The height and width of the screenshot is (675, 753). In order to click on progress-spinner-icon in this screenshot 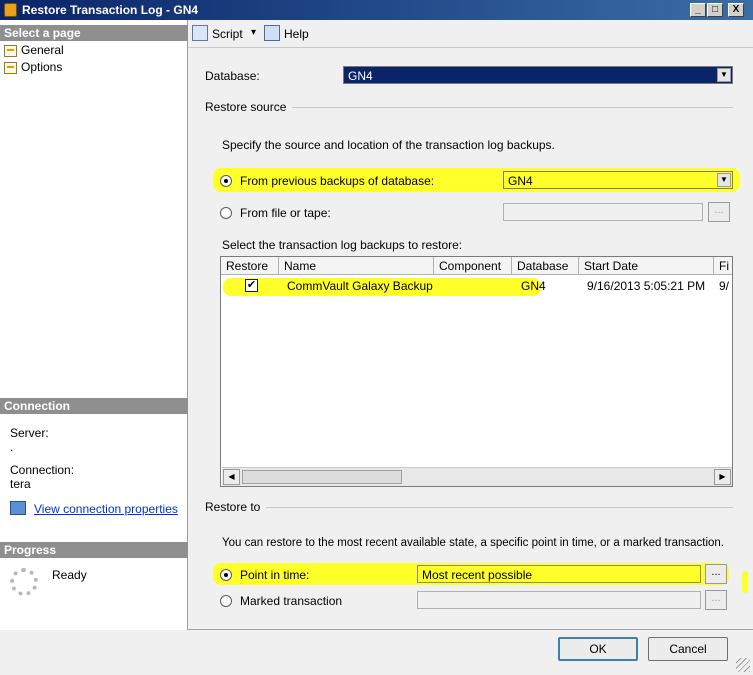, I will do `click(24, 582)`.